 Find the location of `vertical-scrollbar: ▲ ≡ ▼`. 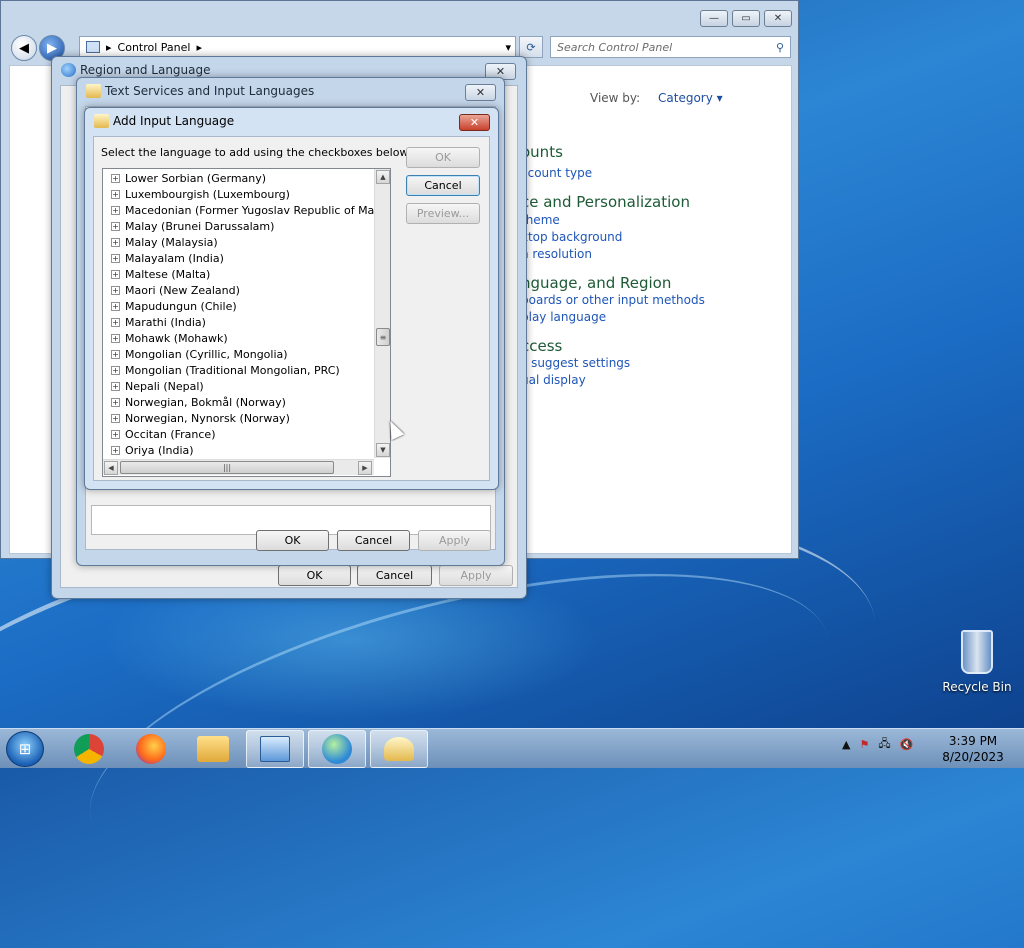

vertical-scrollbar: ▲ ≡ ▼ is located at coordinates (382, 313).